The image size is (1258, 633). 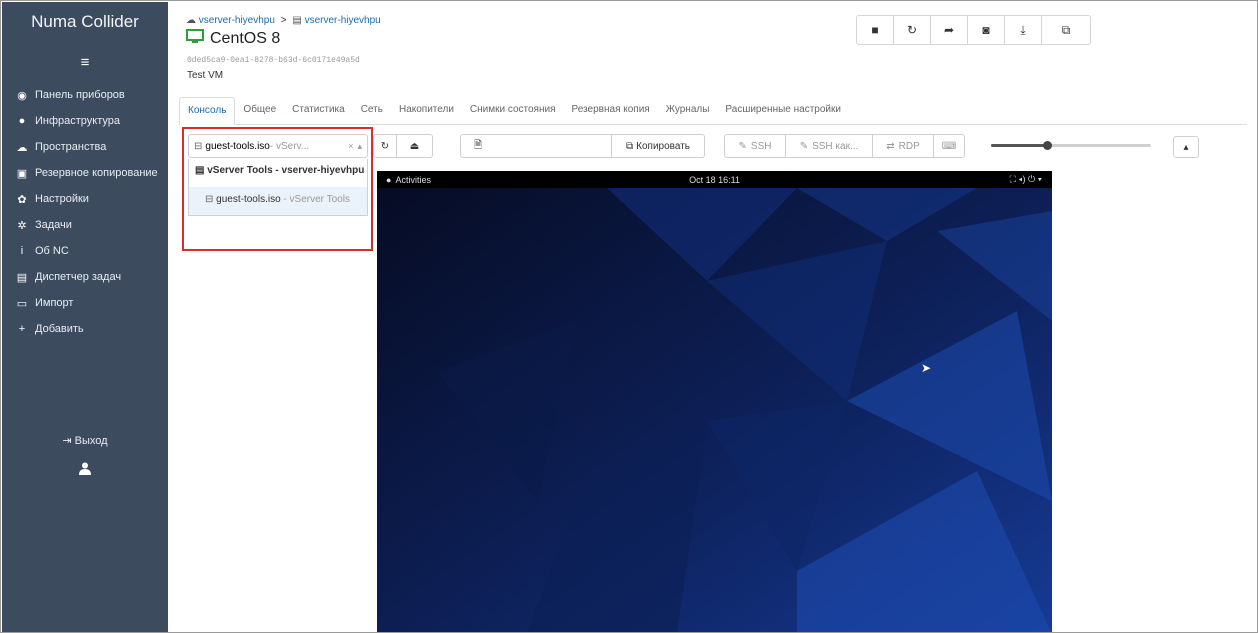 What do you see at coordinates (1026, 179) in the screenshot?
I see `system-menu-icons: ⛶ ◂) ⏻ ▾` at bounding box center [1026, 179].